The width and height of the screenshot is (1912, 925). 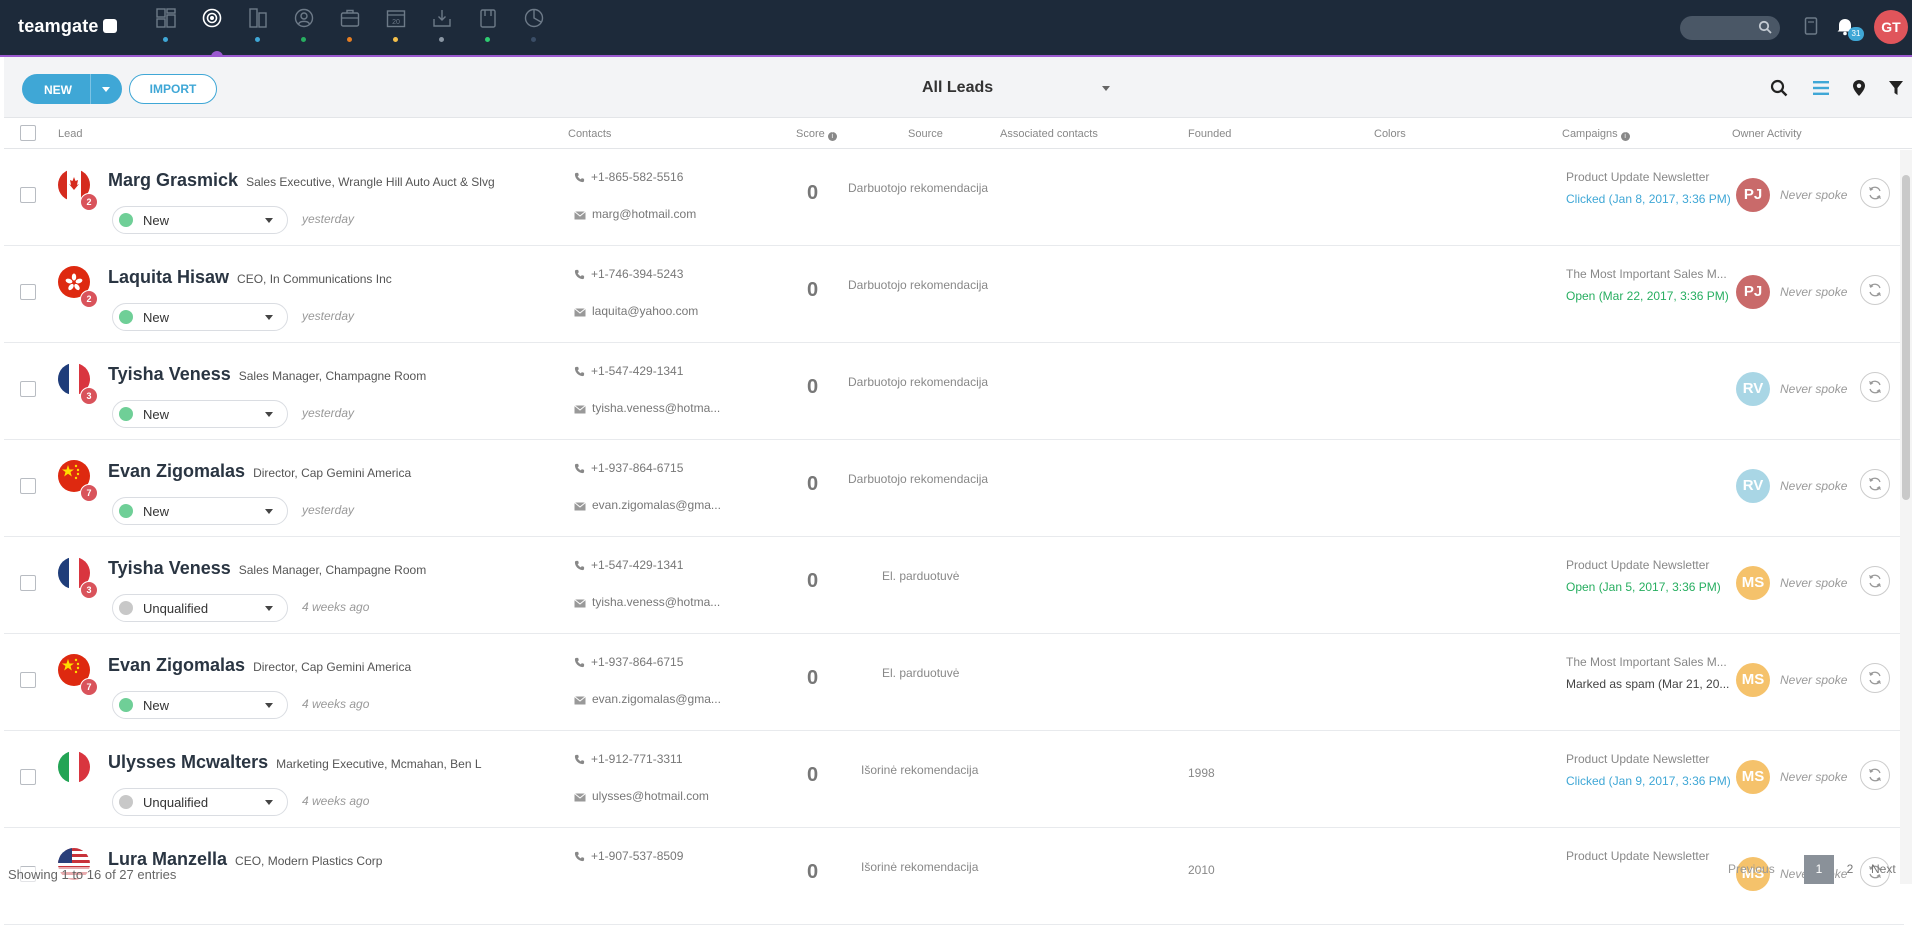 I want to click on user-avatar: GT, so click(x=1891, y=27).